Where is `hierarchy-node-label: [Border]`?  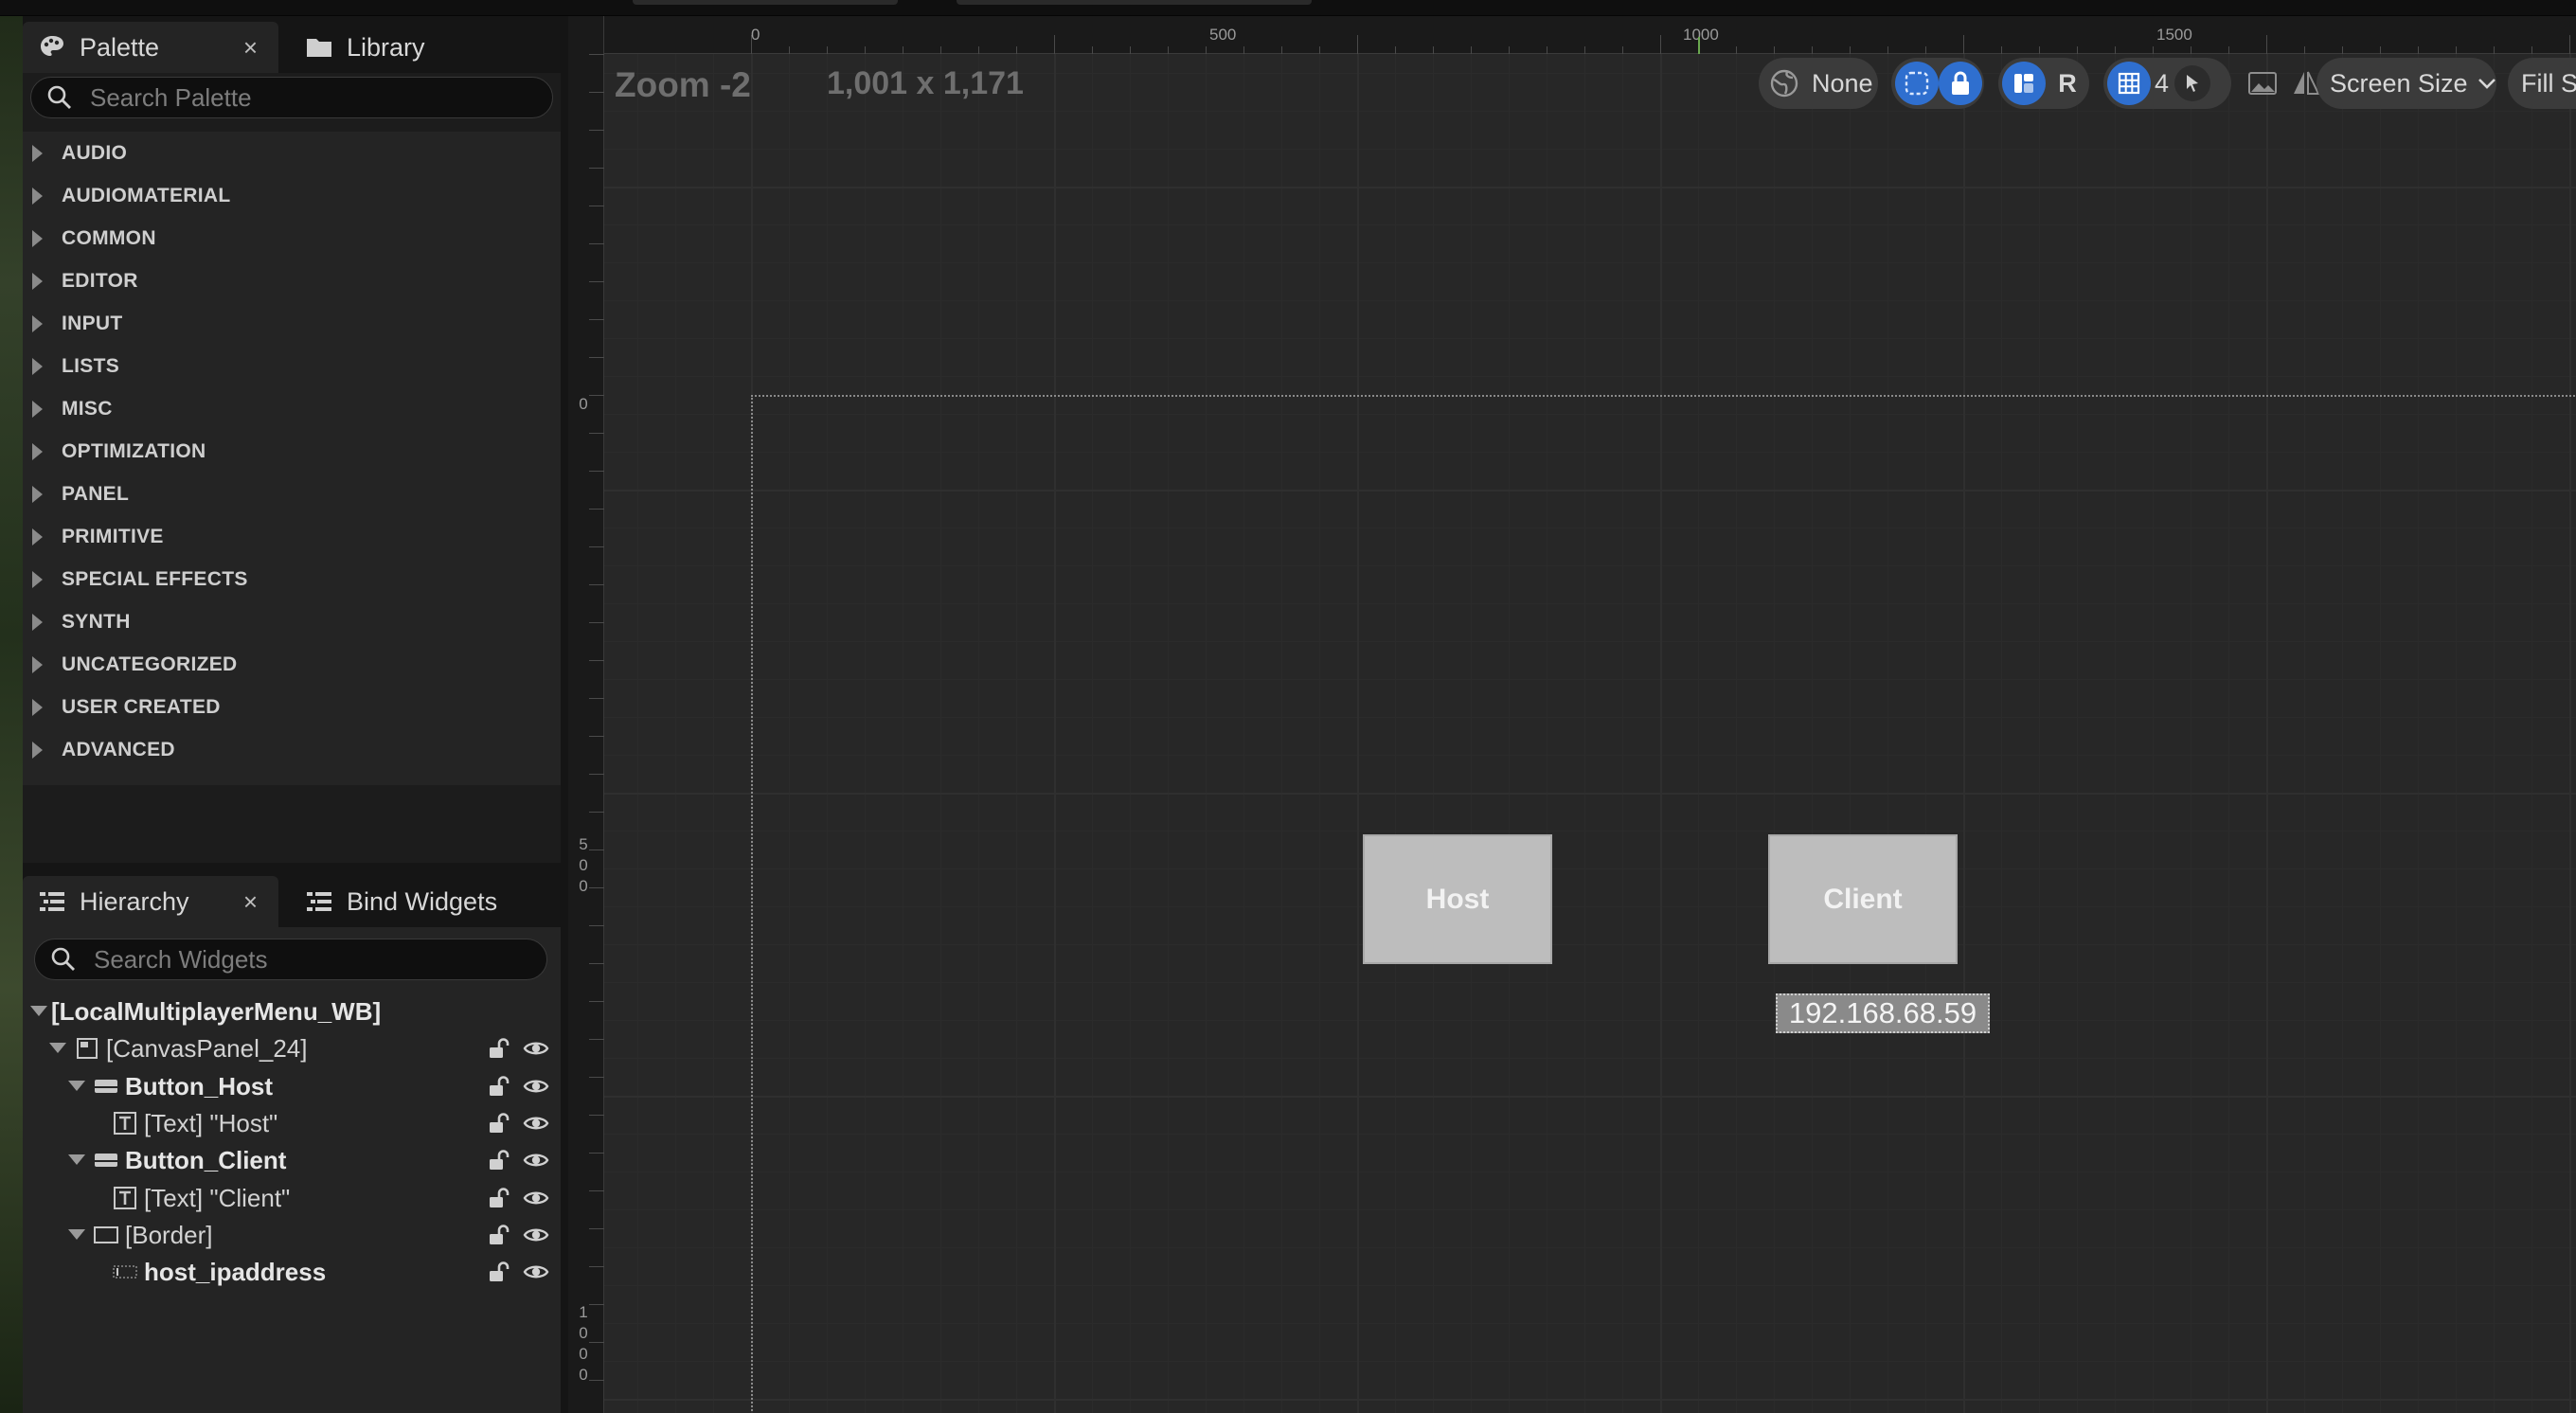 hierarchy-node-label: [Border] is located at coordinates (169, 1235).